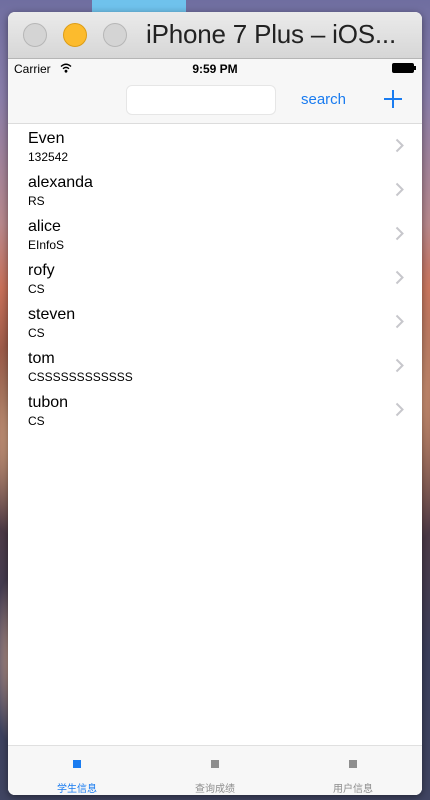 The image size is (430, 800). Describe the element at coordinates (215, 146) in the screenshot. I see `list-item: Even 132542` at that location.